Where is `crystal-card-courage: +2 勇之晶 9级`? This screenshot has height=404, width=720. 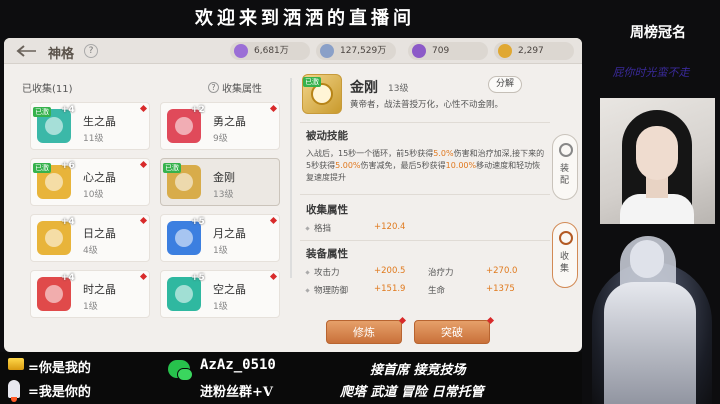 crystal-card-courage: +2 勇之晶 9级 is located at coordinates (220, 126).